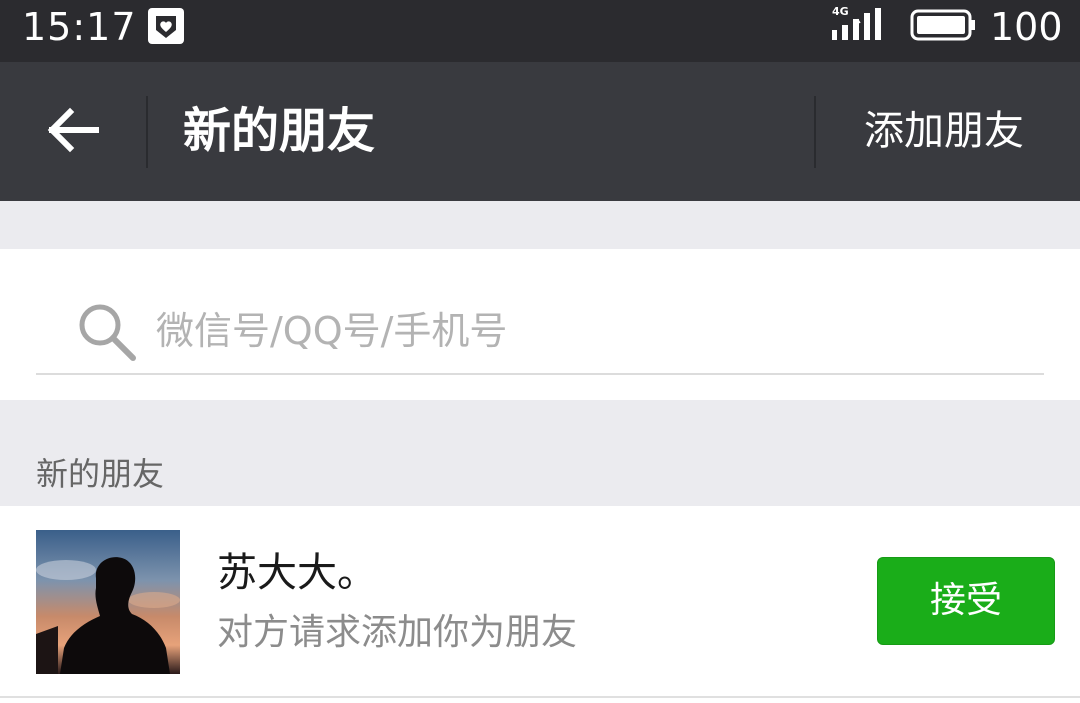 This screenshot has width=1080, height=703. I want to click on heart-notification-icon, so click(166, 26).